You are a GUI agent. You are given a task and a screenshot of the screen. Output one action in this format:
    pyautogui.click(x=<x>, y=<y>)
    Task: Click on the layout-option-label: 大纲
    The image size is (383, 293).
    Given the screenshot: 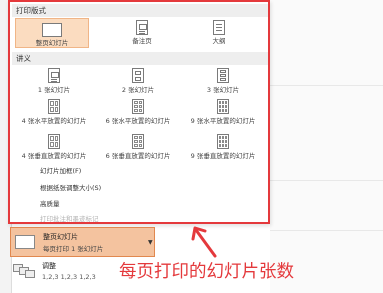 What is the action you would take?
    pyautogui.click(x=219, y=41)
    